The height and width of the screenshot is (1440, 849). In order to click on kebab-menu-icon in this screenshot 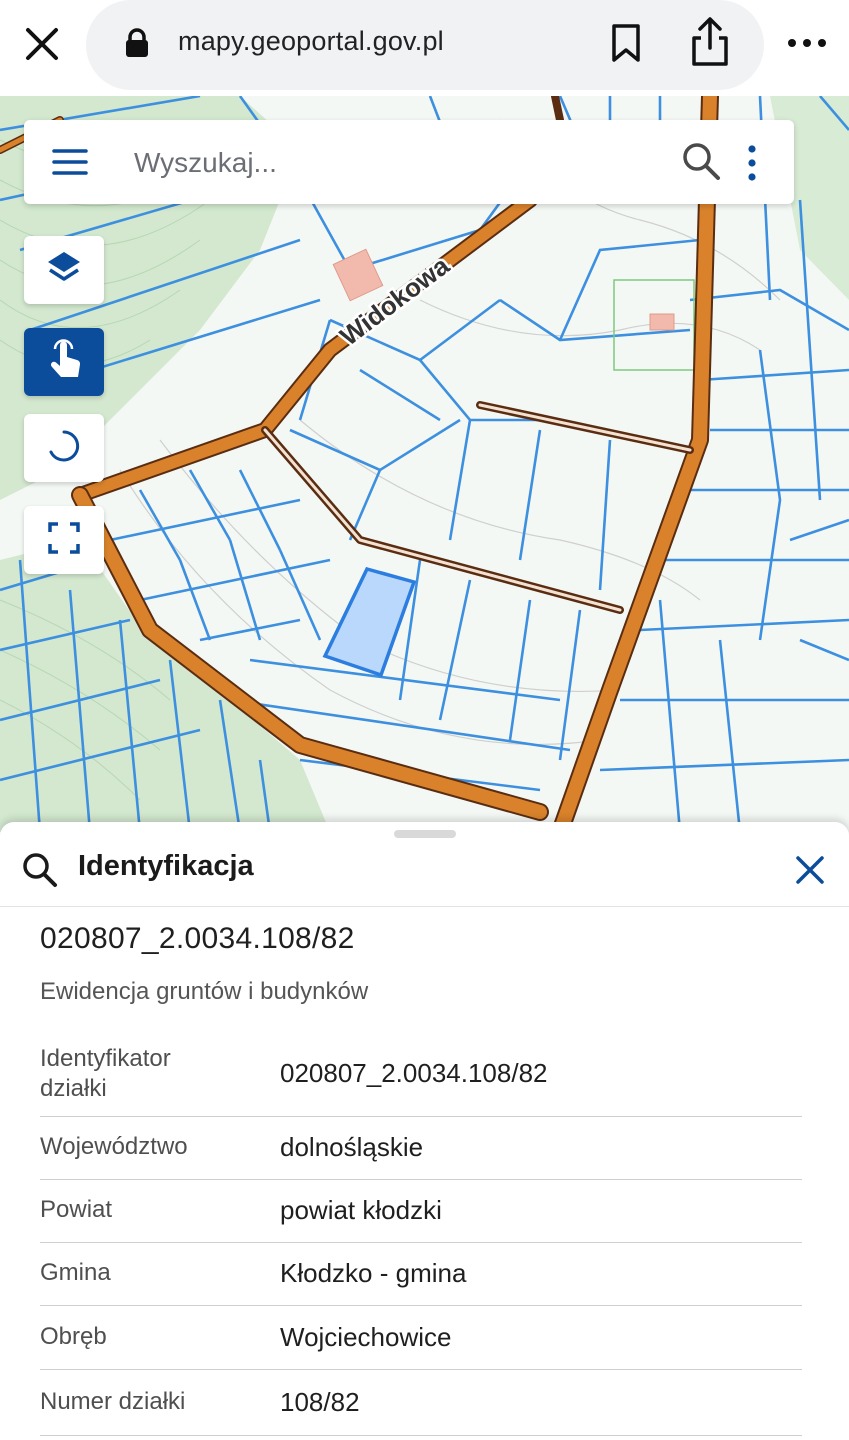, I will do `click(752, 163)`.